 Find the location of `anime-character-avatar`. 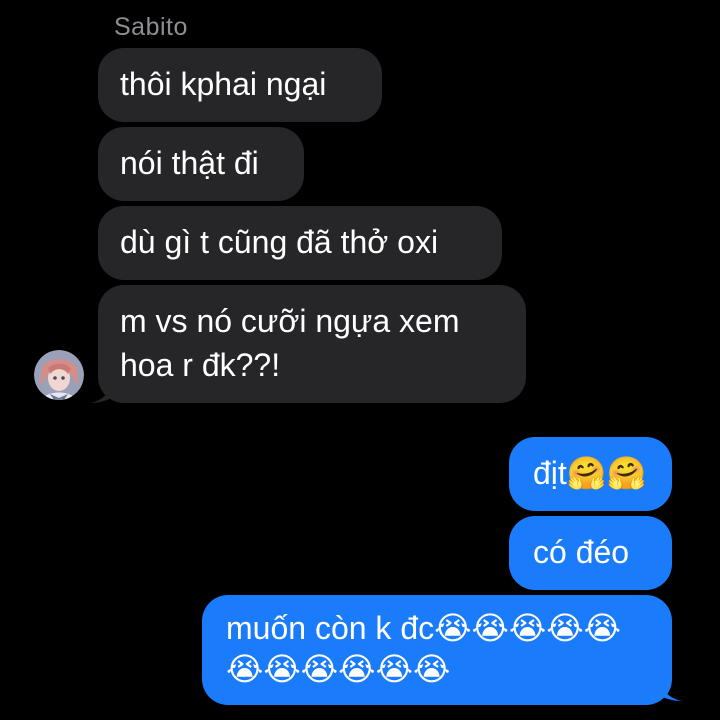

anime-character-avatar is located at coordinates (59, 375).